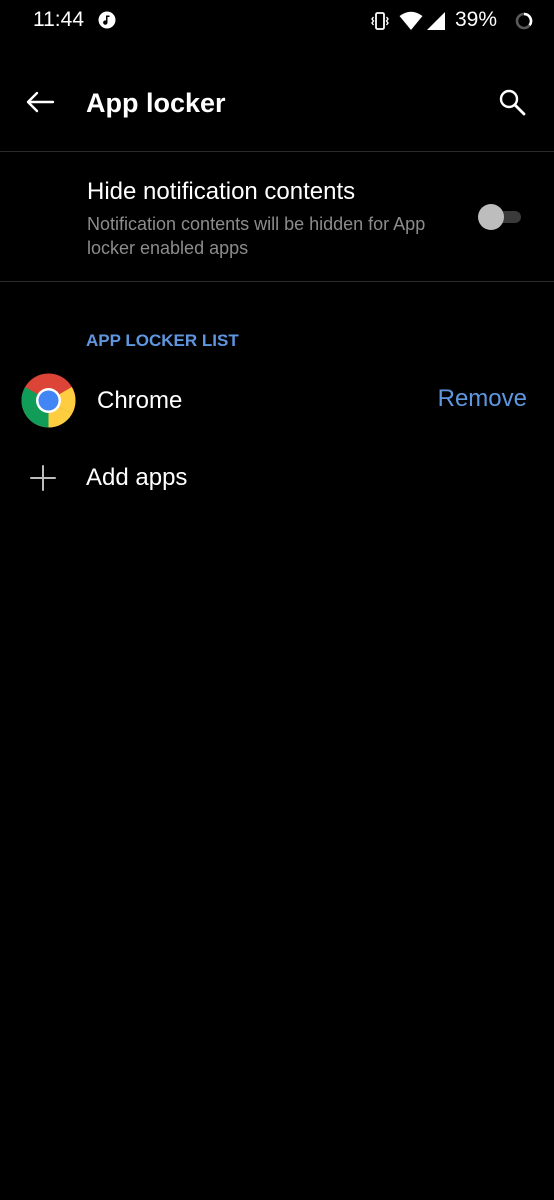 Image resolution: width=554 pixels, height=1200 pixels. What do you see at coordinates (277, 479) in the screenshot?
I see `add-apps-button: Add apps` at bounding box center [277, 479].